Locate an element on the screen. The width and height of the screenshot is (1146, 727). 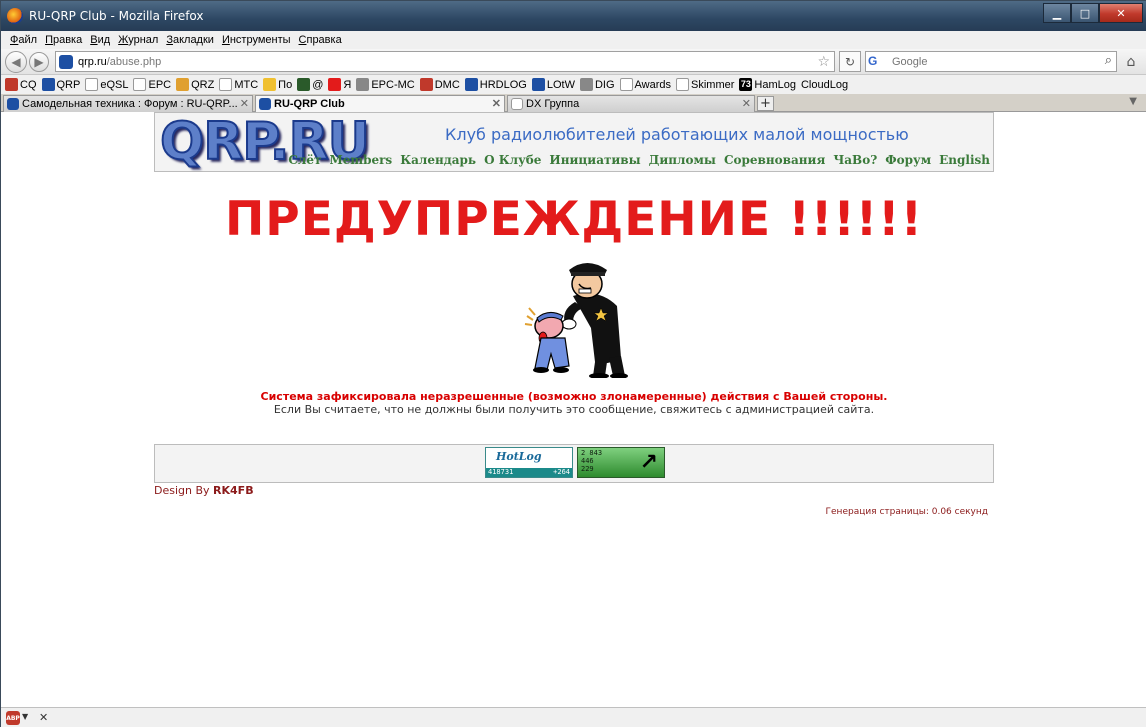
arrow-left-icon: ◀ is located at coordinates (16, 62).